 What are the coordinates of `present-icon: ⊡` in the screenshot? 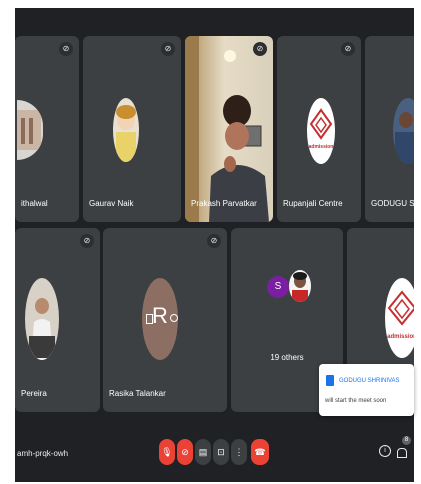 It's located at (221, 452).